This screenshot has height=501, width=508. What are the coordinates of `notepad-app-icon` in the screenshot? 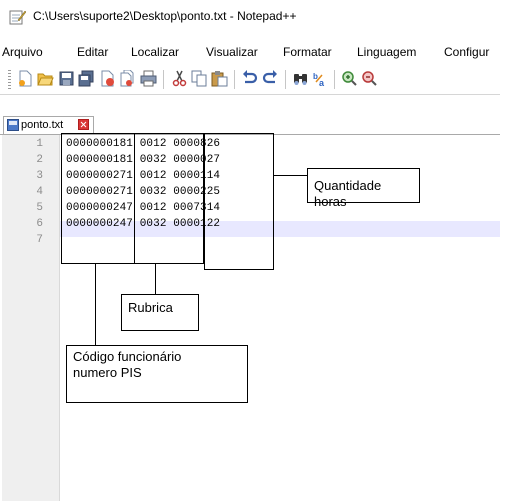 It's located at (17, 17).